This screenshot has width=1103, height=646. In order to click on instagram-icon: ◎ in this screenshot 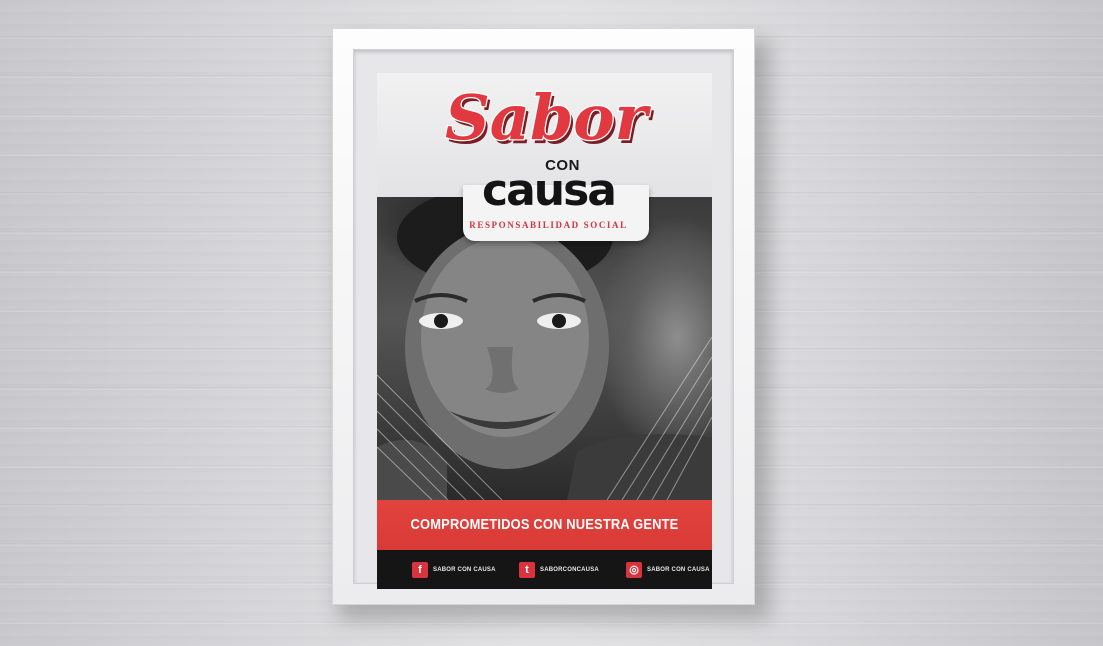, I will do `click(634, 570)`.